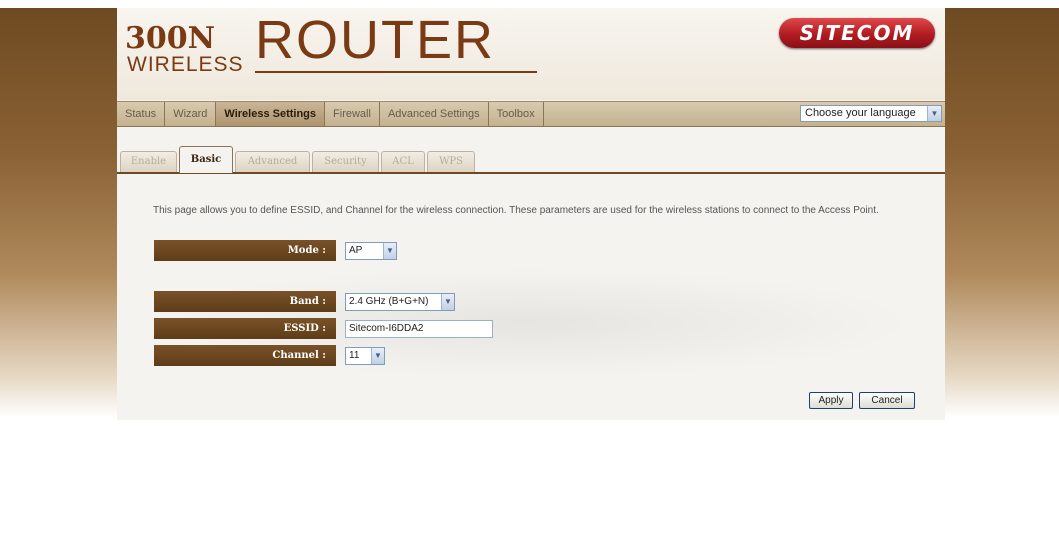 The image size is (1059, 557). Describe the element at coordinates (206, 159) in the screenshot. I see `tab-basic: Basic` at that location.